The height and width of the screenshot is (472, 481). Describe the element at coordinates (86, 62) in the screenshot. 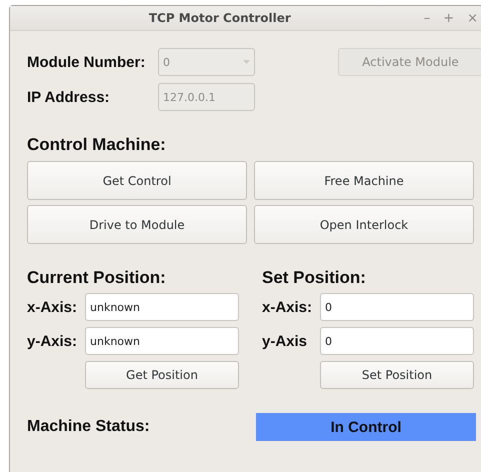

I see `field-label: Module Number:` at that location.